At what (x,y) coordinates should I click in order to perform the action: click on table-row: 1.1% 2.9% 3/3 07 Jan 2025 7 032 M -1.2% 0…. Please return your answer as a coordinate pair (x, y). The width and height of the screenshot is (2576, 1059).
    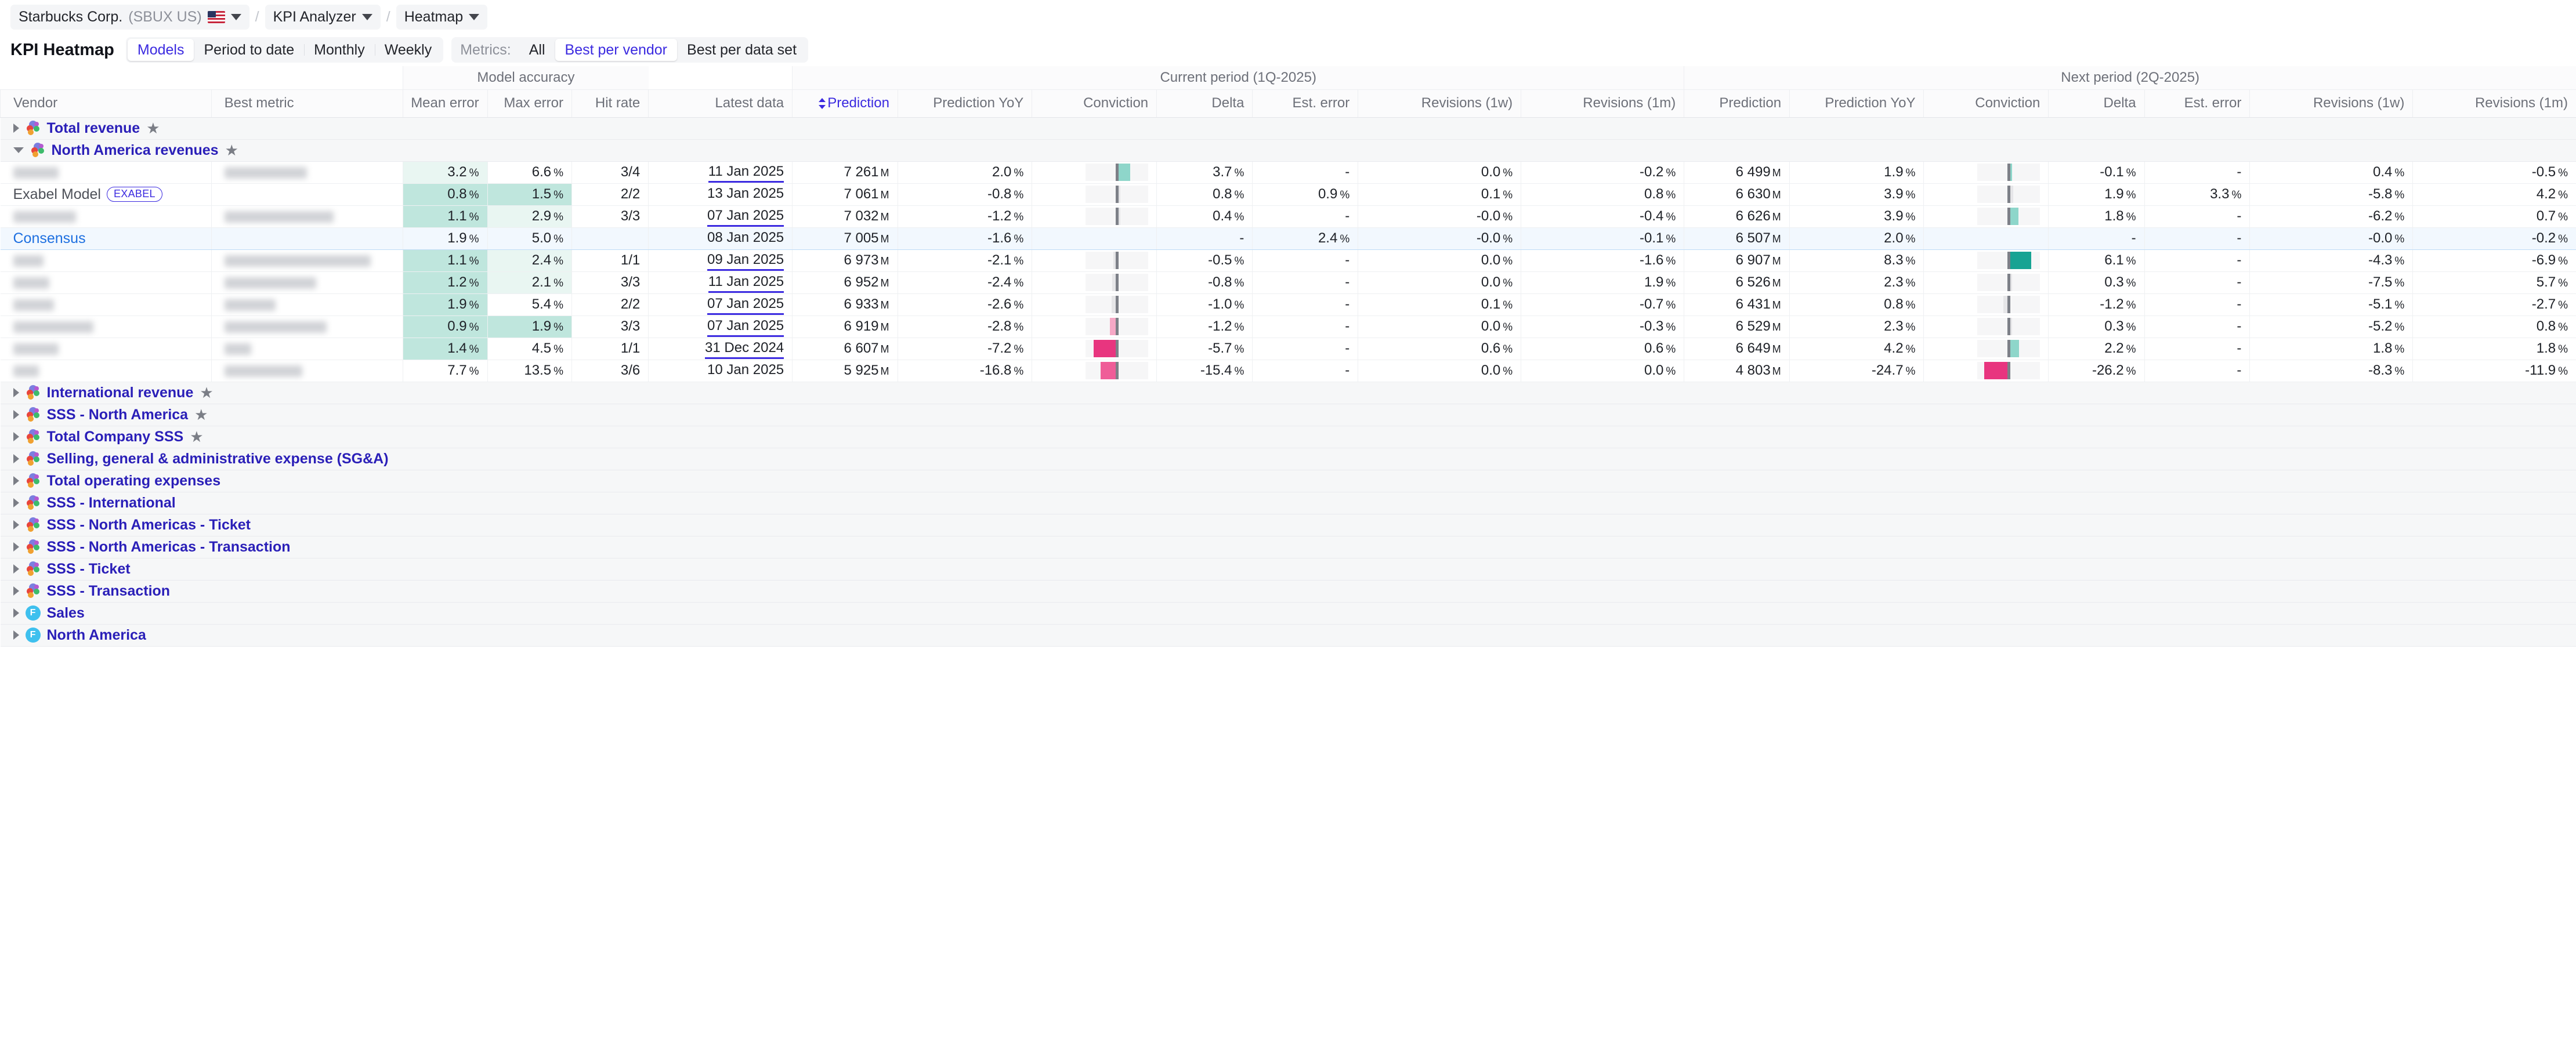
    Looking at the image, I should click on (1288, 216).